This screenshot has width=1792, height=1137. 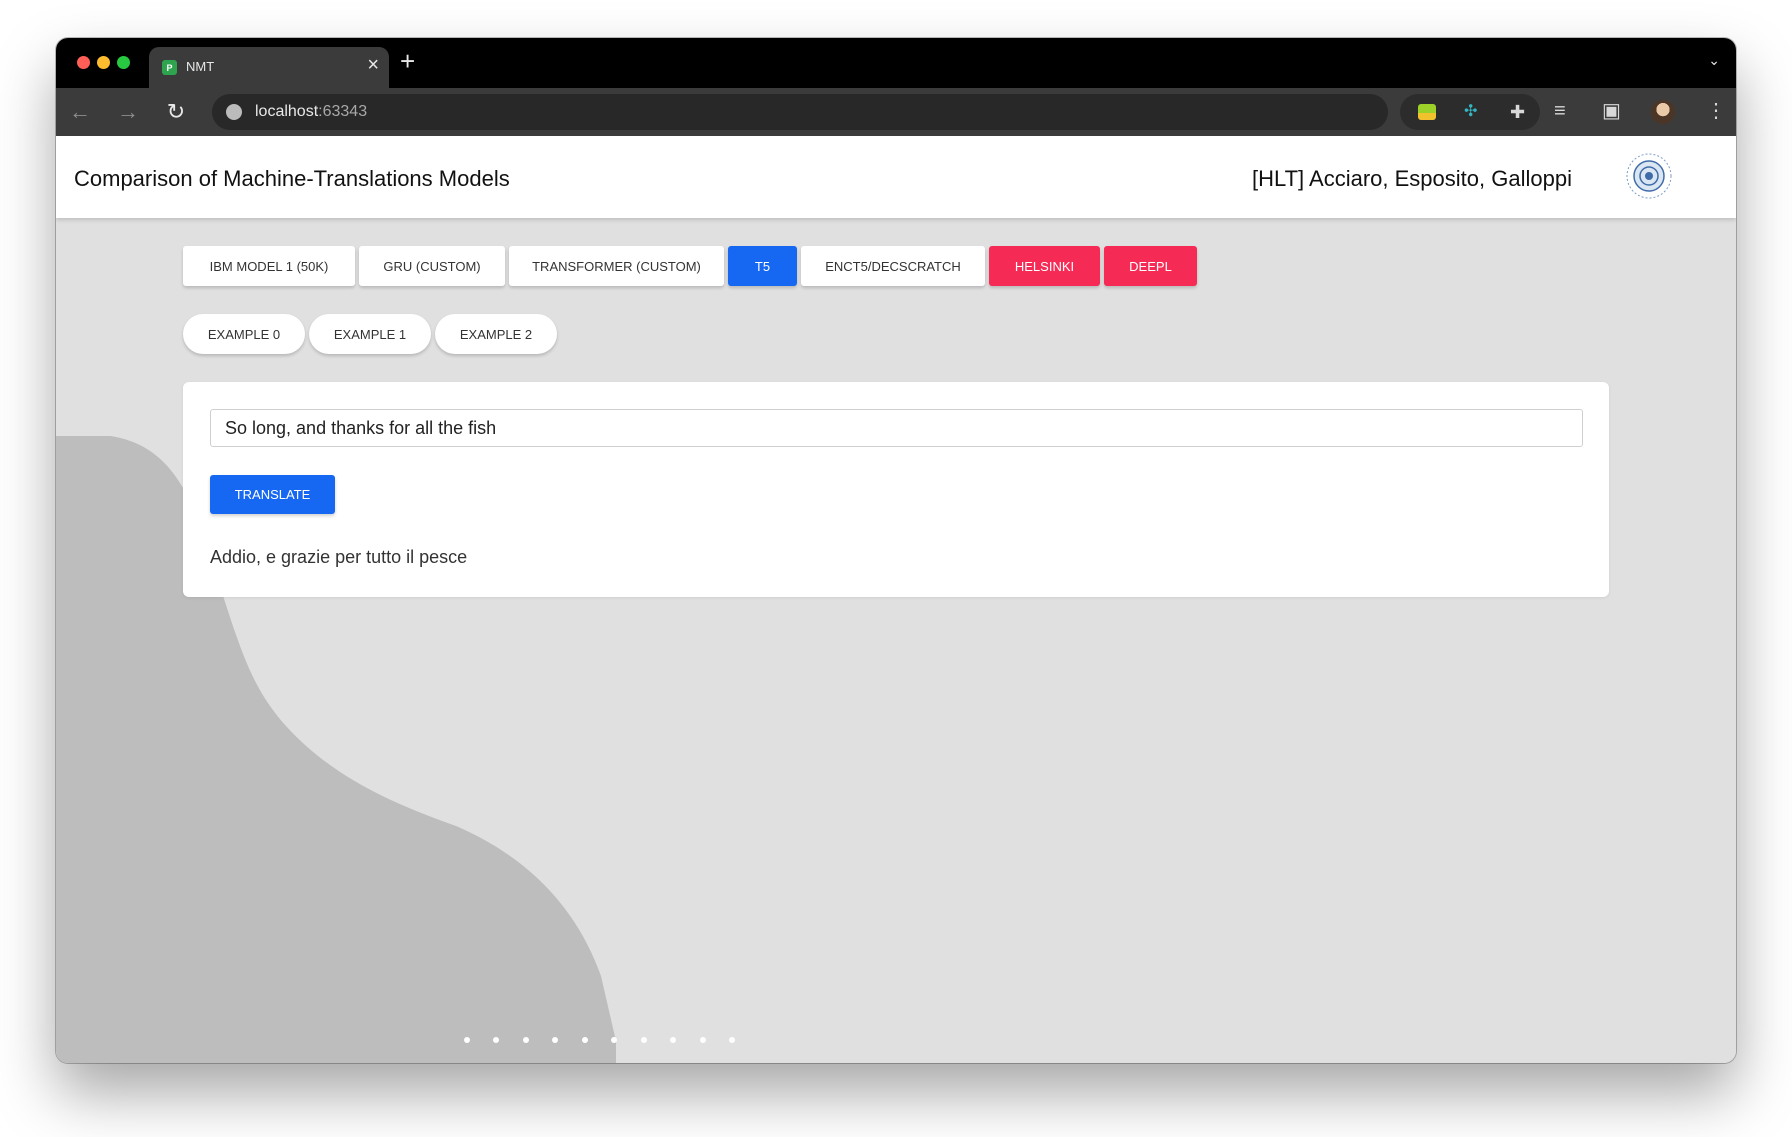 What do you see at coordinates (176, 112) in the screenshot?
I see `reload-icon: ↻` at bounding box center [176, 112].